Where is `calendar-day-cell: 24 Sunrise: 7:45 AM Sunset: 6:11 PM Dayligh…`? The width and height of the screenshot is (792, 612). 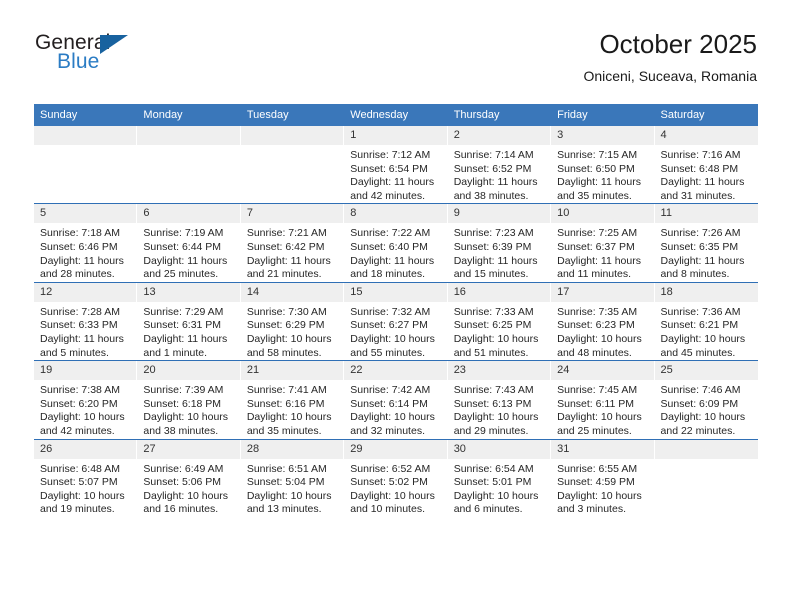
calendar-day-cell: 24 Sunrise: 7:45 AM Sunset: 6:11 PM Dayligh… is located at coordinates (603, 399).